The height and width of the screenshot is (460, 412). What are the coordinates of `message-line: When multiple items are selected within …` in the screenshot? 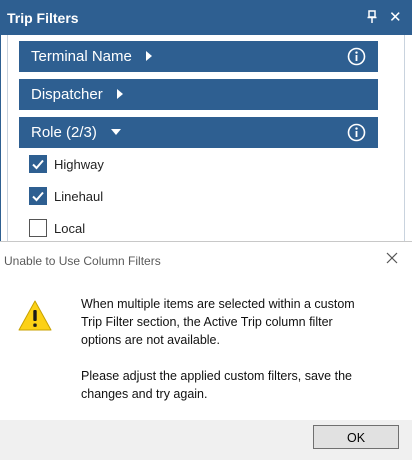 It's located at (218, 304).